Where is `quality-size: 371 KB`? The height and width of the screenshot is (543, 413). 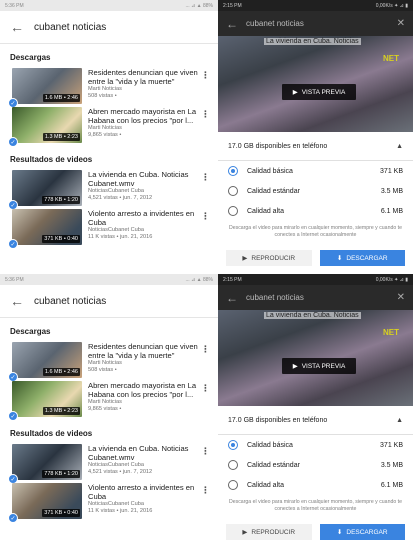
quality-size: 371 KB is located at coordinates (391, 171).